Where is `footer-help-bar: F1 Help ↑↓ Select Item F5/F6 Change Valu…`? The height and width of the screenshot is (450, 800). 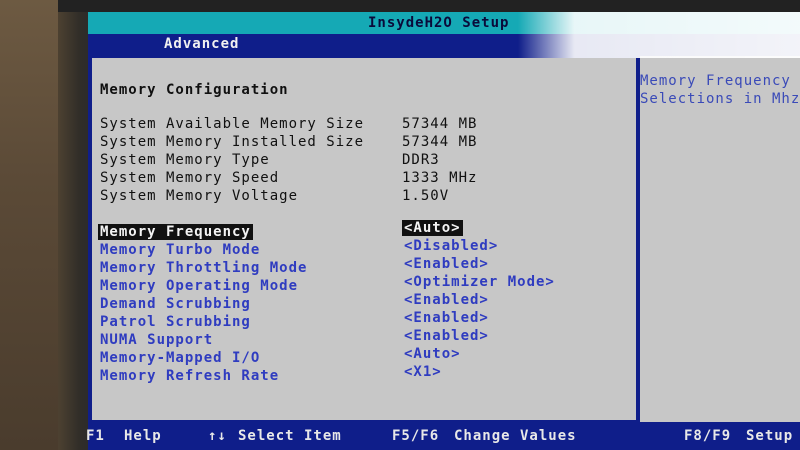 footer-help-bar: F1 Help ↑↓ Select Item F5/F6 Change Valu… is located at coordinates (443, 436).